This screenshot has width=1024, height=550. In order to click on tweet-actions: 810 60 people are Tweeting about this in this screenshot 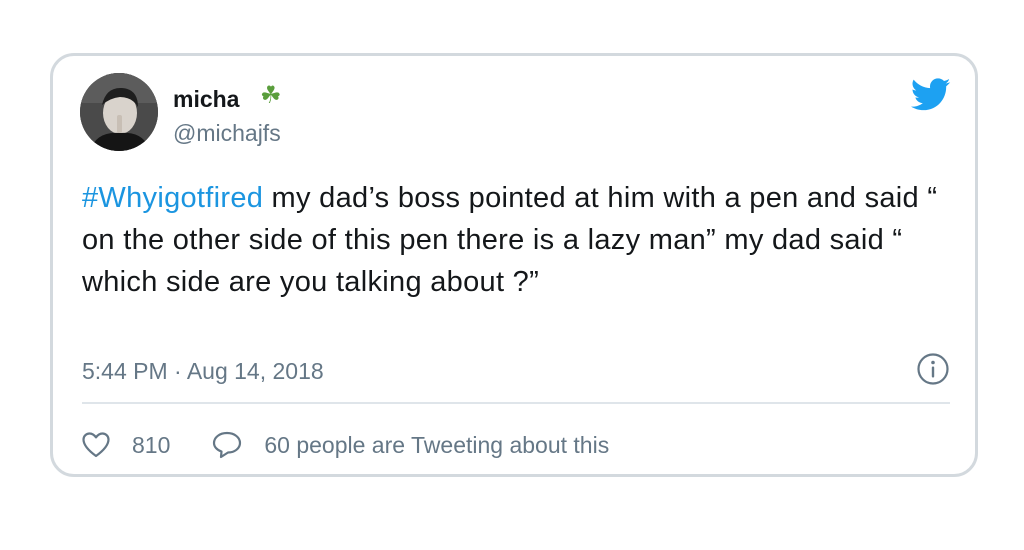, I will do `click(345, 445)`.